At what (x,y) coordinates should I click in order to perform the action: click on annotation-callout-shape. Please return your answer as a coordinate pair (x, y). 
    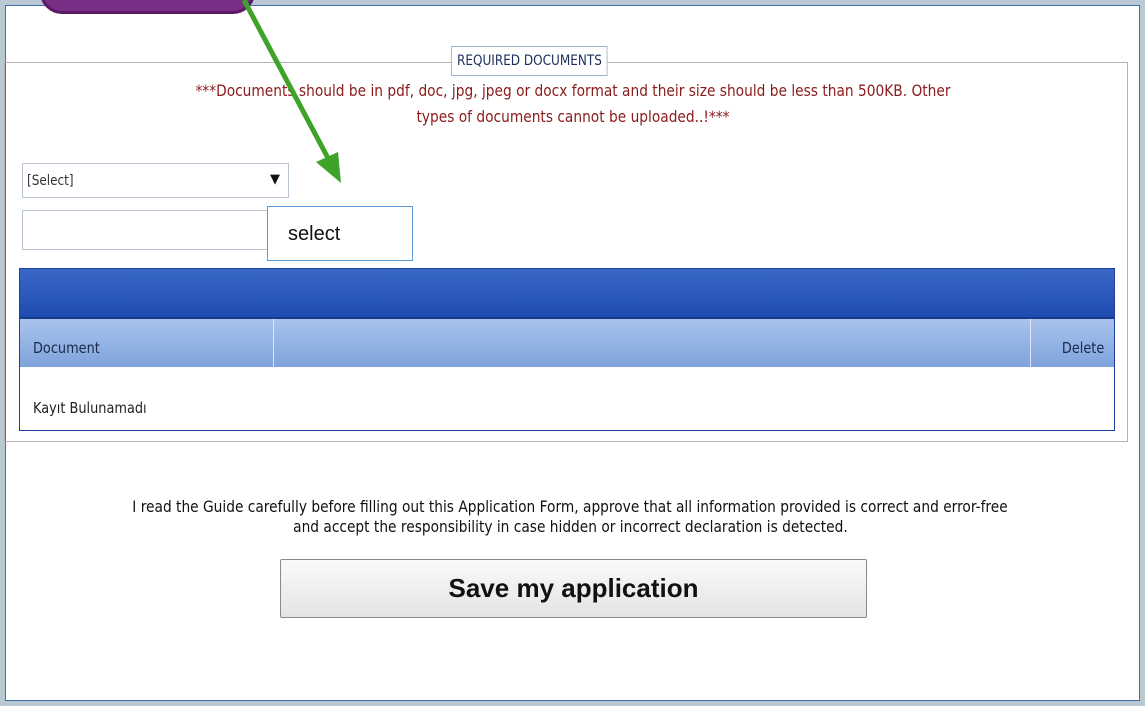
    Looking at the image, I should click on (147, 7).